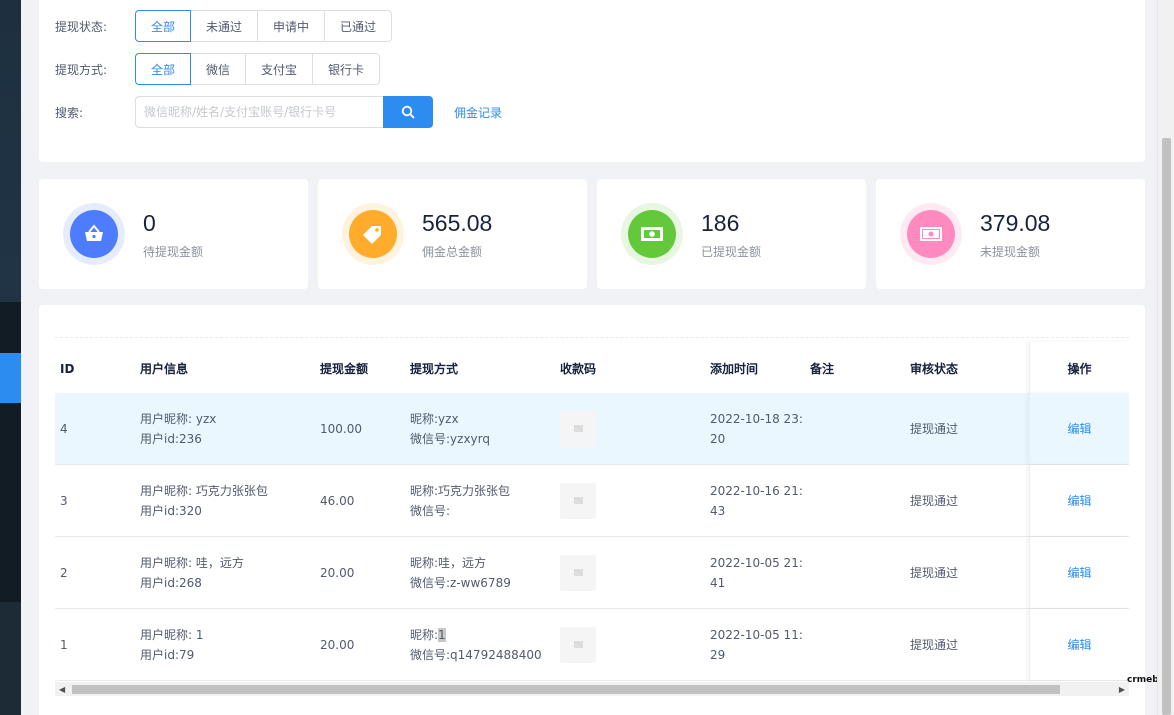 The image size is (1174, 715). Describe the element at coordinates (10, 452) in the screenshot. I see `sidebar-segment` at that location.